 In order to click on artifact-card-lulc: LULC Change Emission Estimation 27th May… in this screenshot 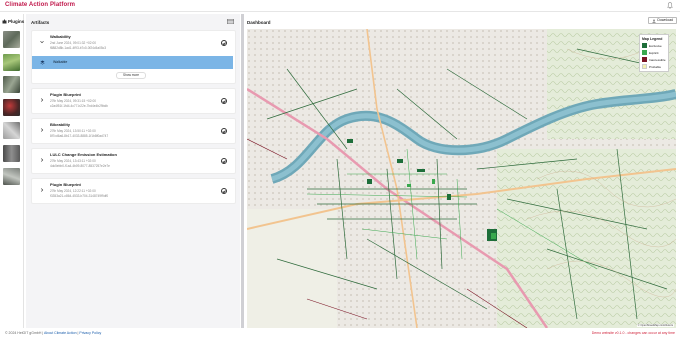, I will do `click(133, 161)`.